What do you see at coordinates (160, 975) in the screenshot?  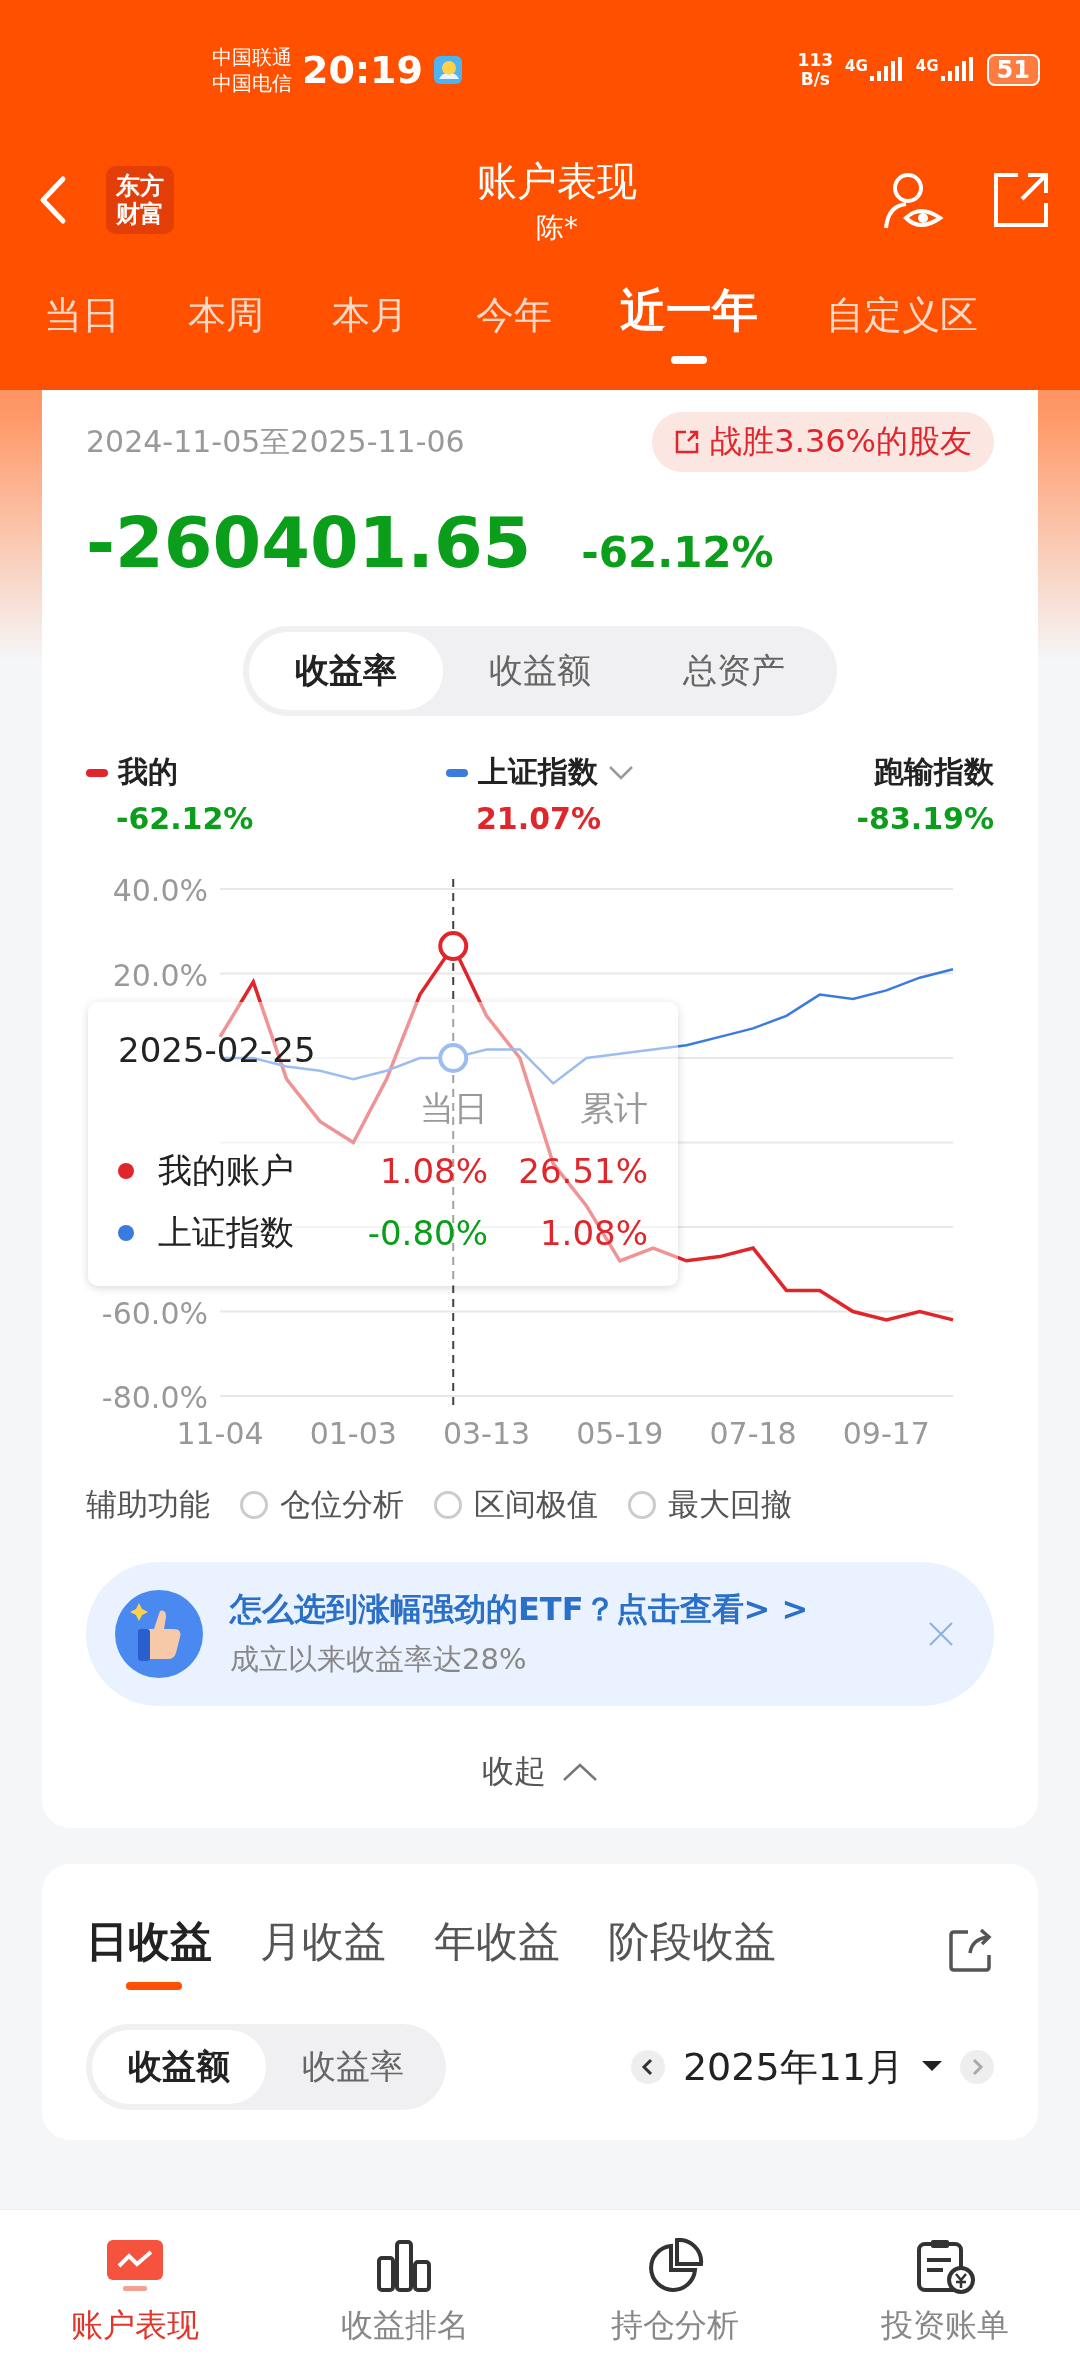 I see `axis-label: 20.0%` at bounding box center [160, 975].